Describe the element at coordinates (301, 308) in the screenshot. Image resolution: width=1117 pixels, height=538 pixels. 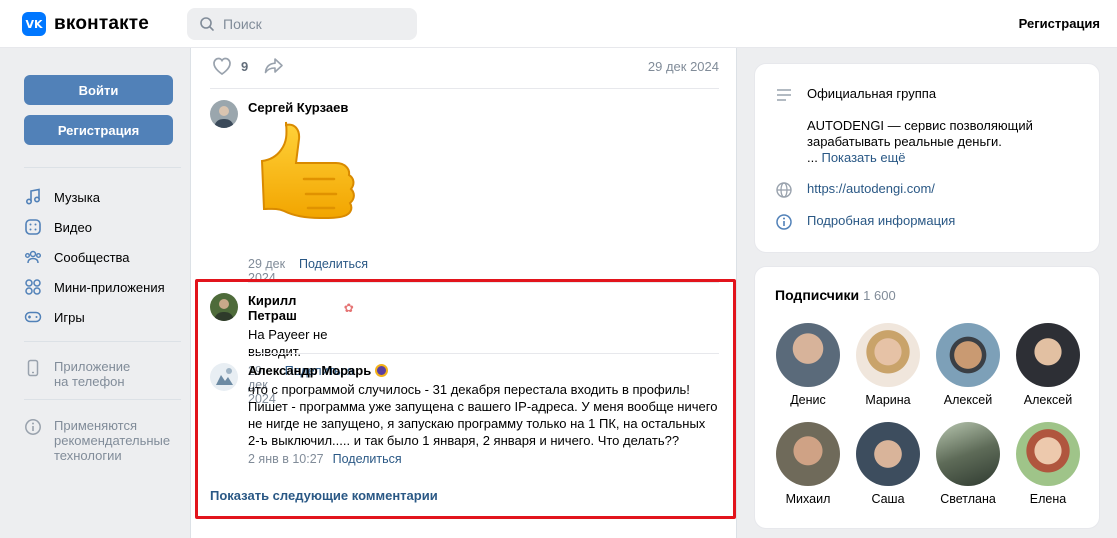
I see `comment-author: Кирилл Петраш ✿` at that location.